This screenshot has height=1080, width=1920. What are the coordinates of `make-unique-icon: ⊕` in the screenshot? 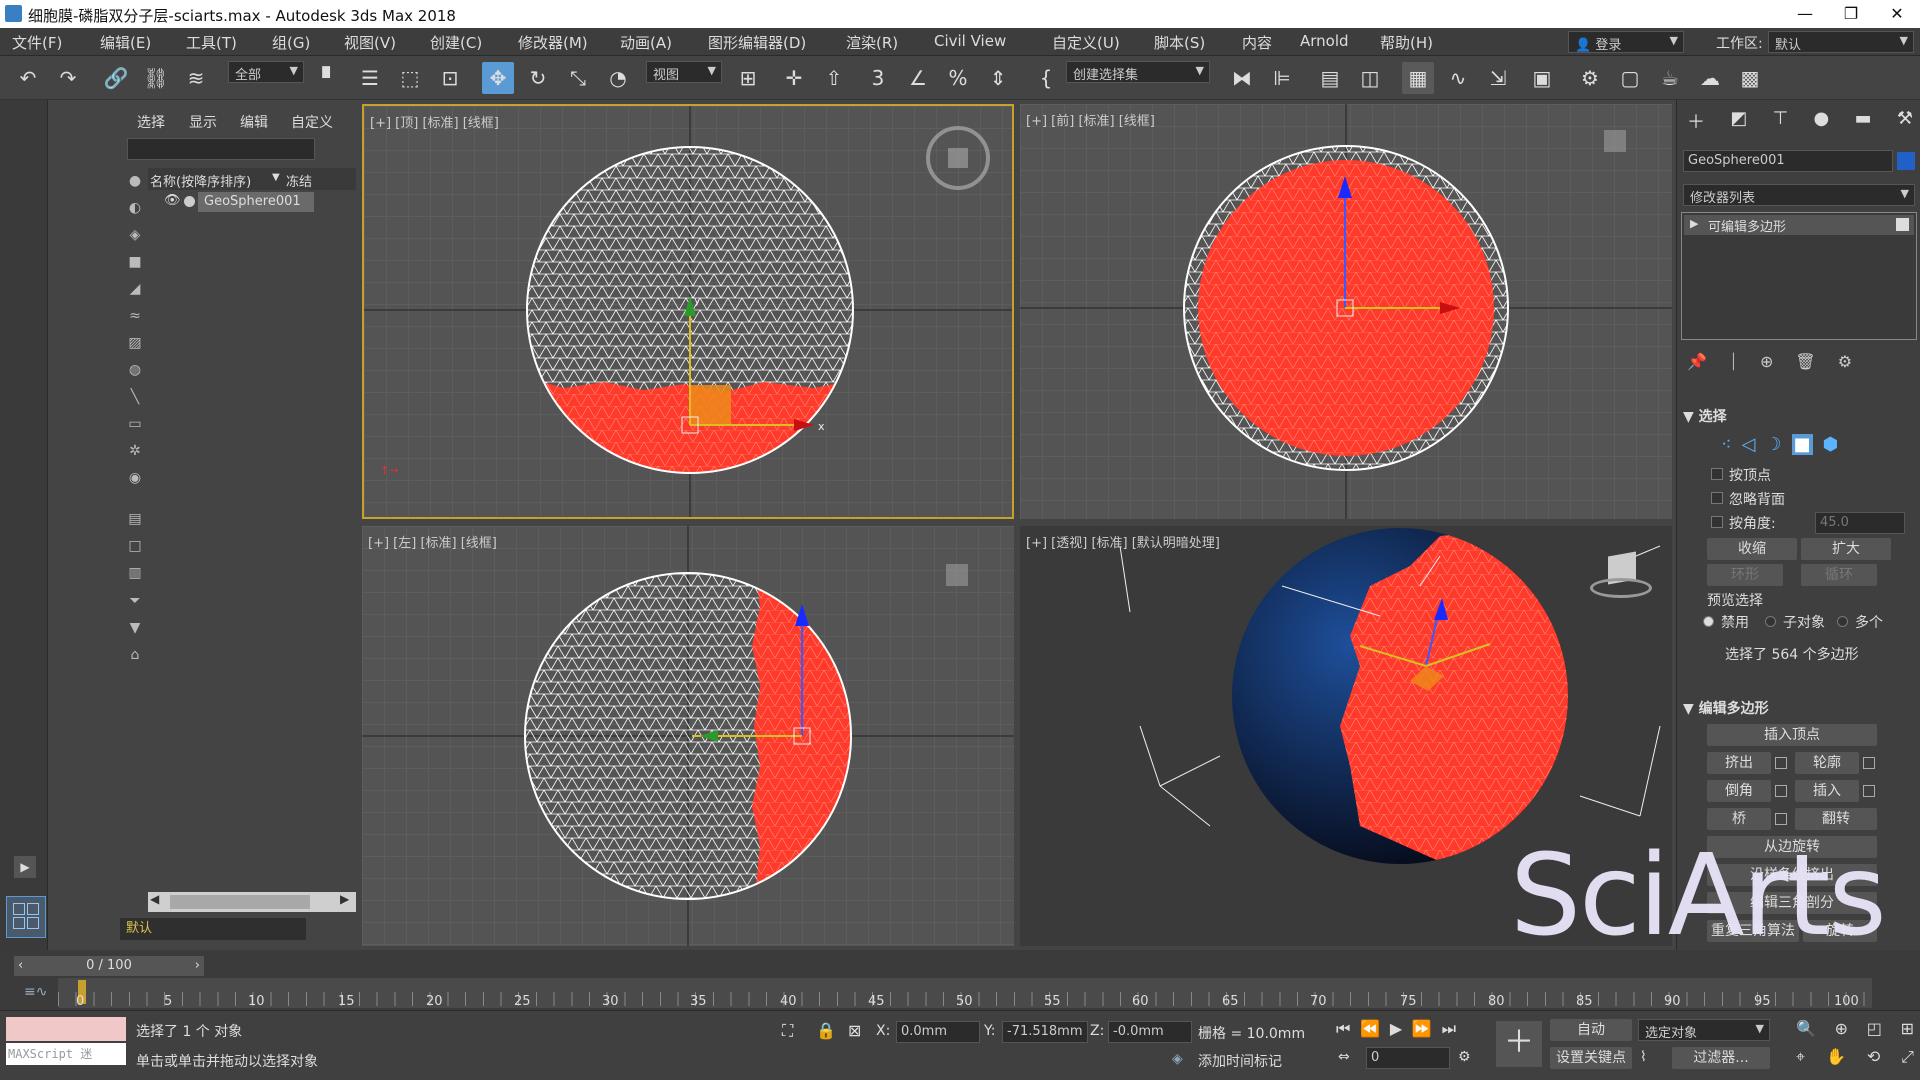 It's located at (1766, 363).